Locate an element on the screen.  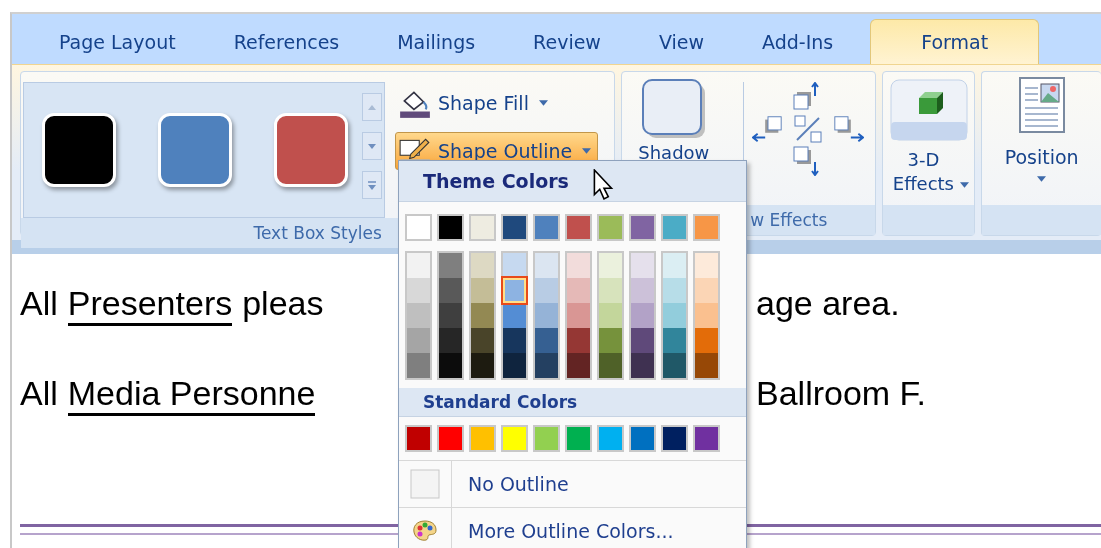
position-button: Position is located at coordinates (1041, 129).